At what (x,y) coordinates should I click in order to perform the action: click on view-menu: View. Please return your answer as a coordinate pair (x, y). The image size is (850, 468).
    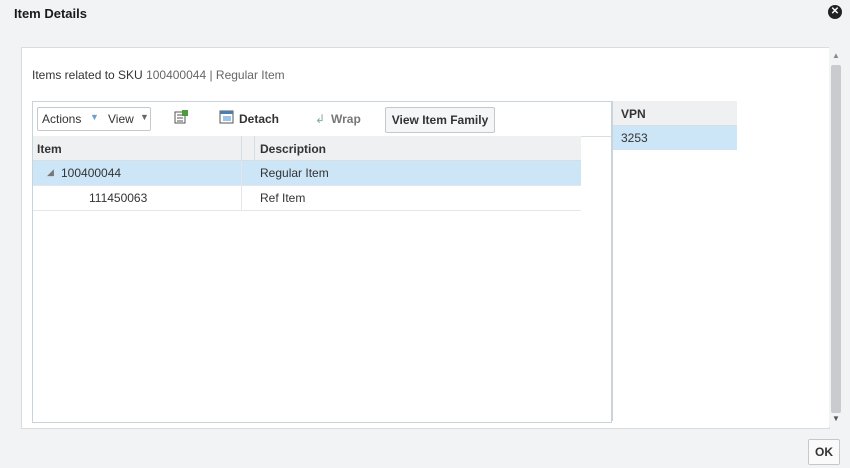
    Looking at the image, I should click on (121, 119).